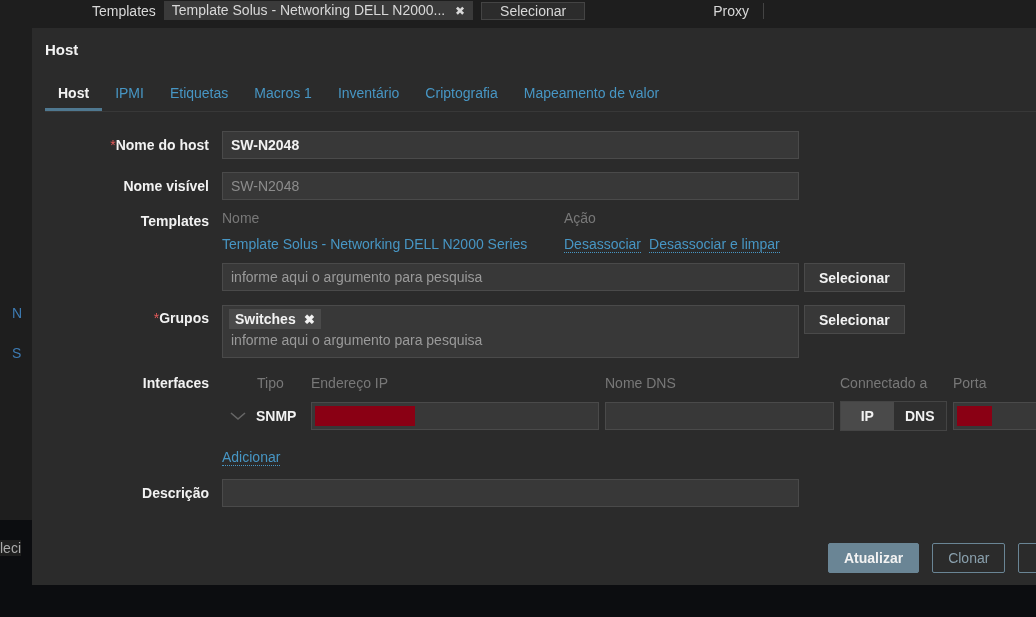  I want to click on interface-type: SNMP, so click(276, 416).